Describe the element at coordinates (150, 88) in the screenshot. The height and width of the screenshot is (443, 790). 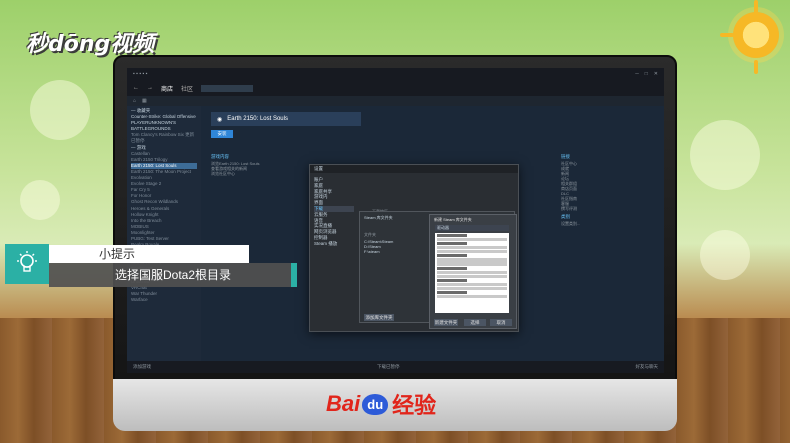
I see `forward-arrow-icon: →` at that location.